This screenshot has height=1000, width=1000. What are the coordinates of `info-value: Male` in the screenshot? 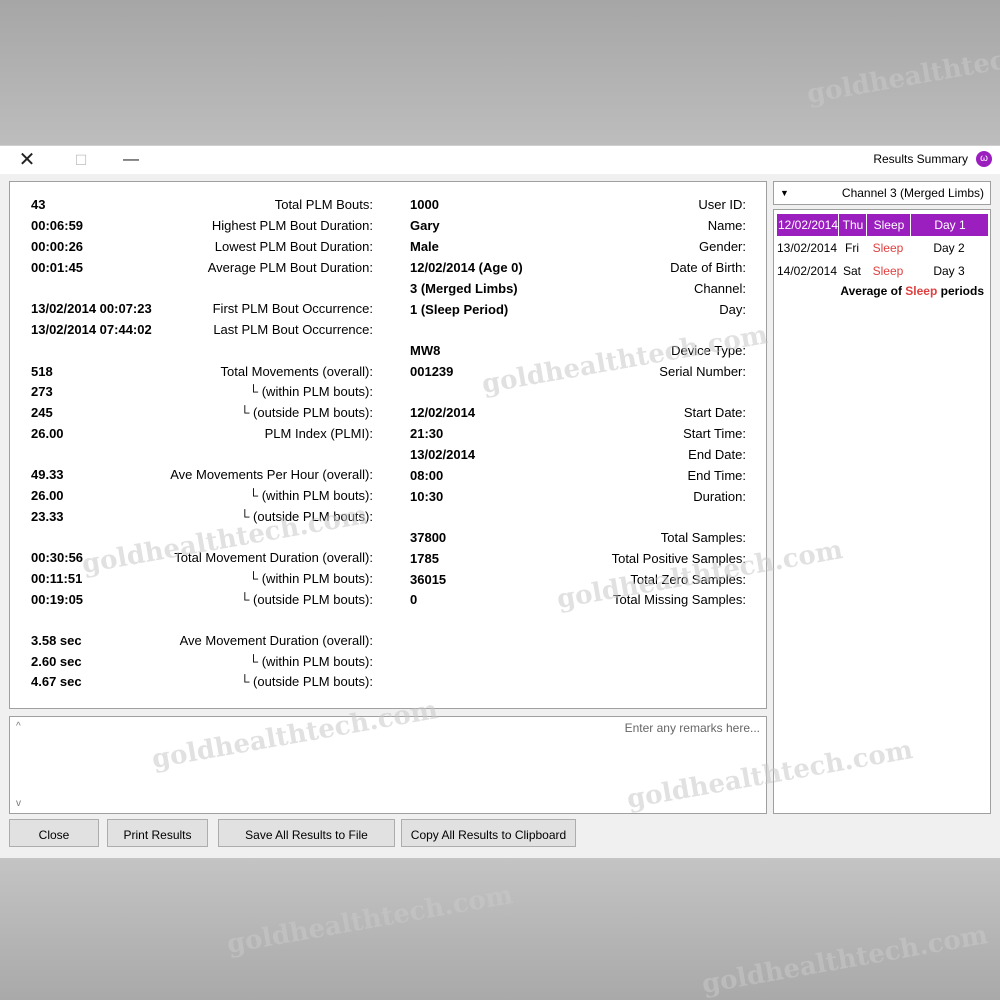 It's located at (424, 246).